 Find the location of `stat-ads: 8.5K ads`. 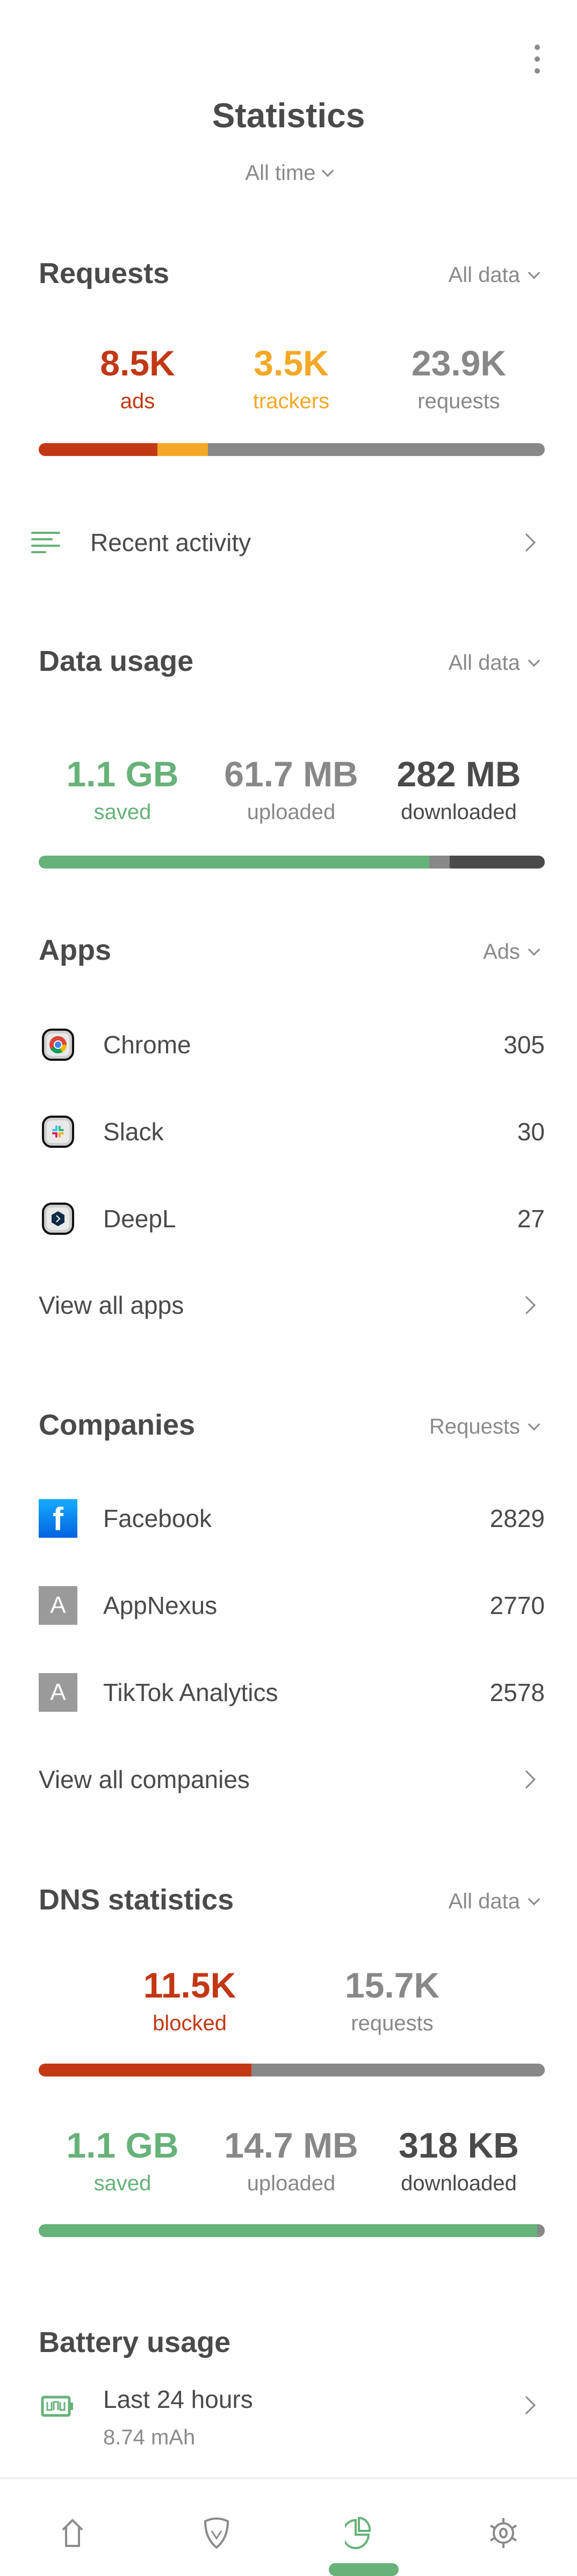

stat-ads: 8.5K ads is located at coordinates (137, 379).